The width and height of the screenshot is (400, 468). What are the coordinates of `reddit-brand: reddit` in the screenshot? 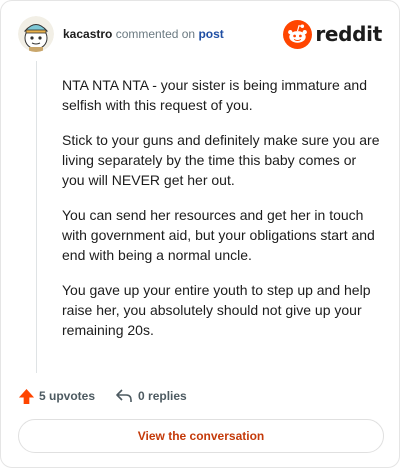 It's located at (332, 34).